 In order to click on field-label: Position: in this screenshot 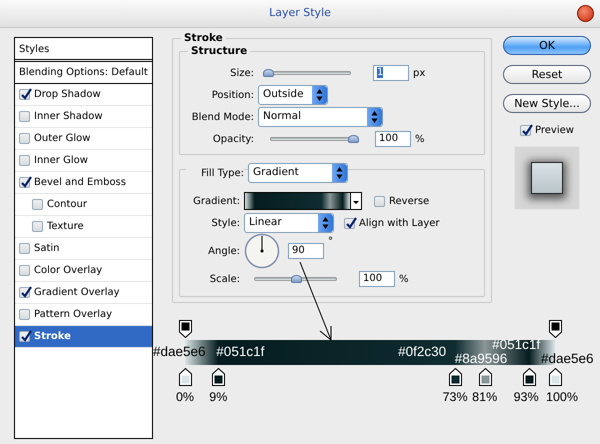, I will do `click(232, 95)`.